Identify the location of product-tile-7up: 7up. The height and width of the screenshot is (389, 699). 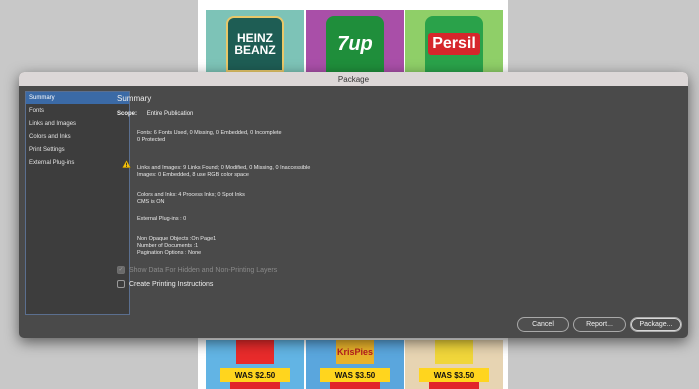
(355, 41).